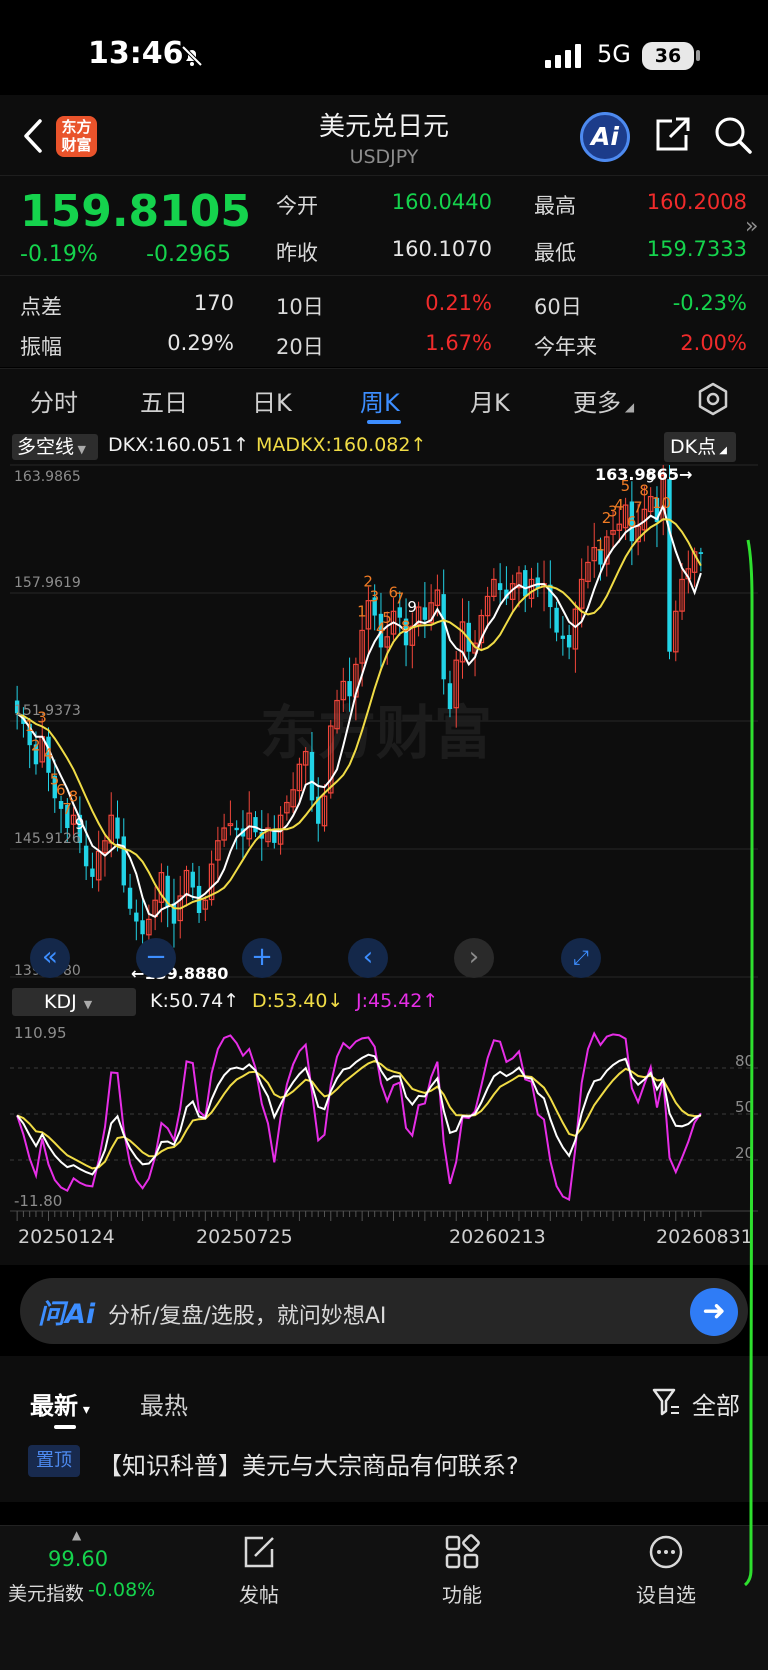 Image resolution: width=768 pixels, height=1670 pixels. I want to click on news-tab-latest-label: 最新, so click(54, 1406).